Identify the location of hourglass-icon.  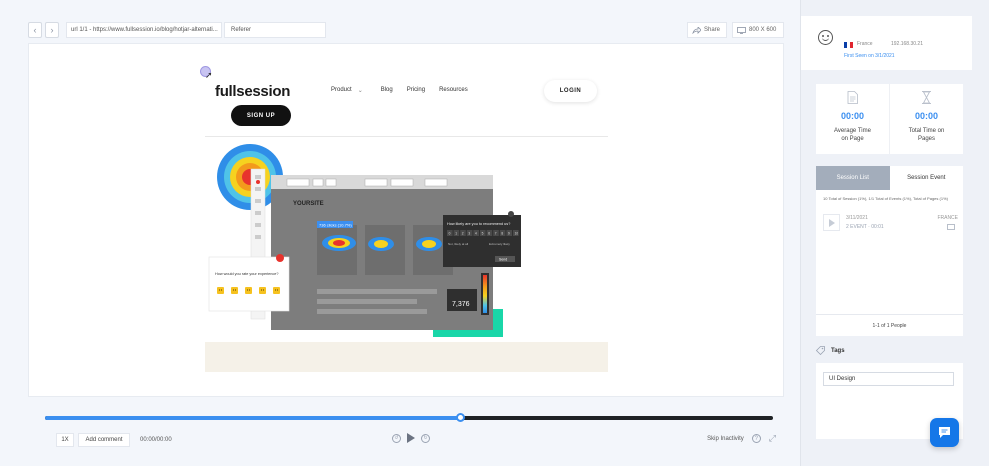
(926, 97).